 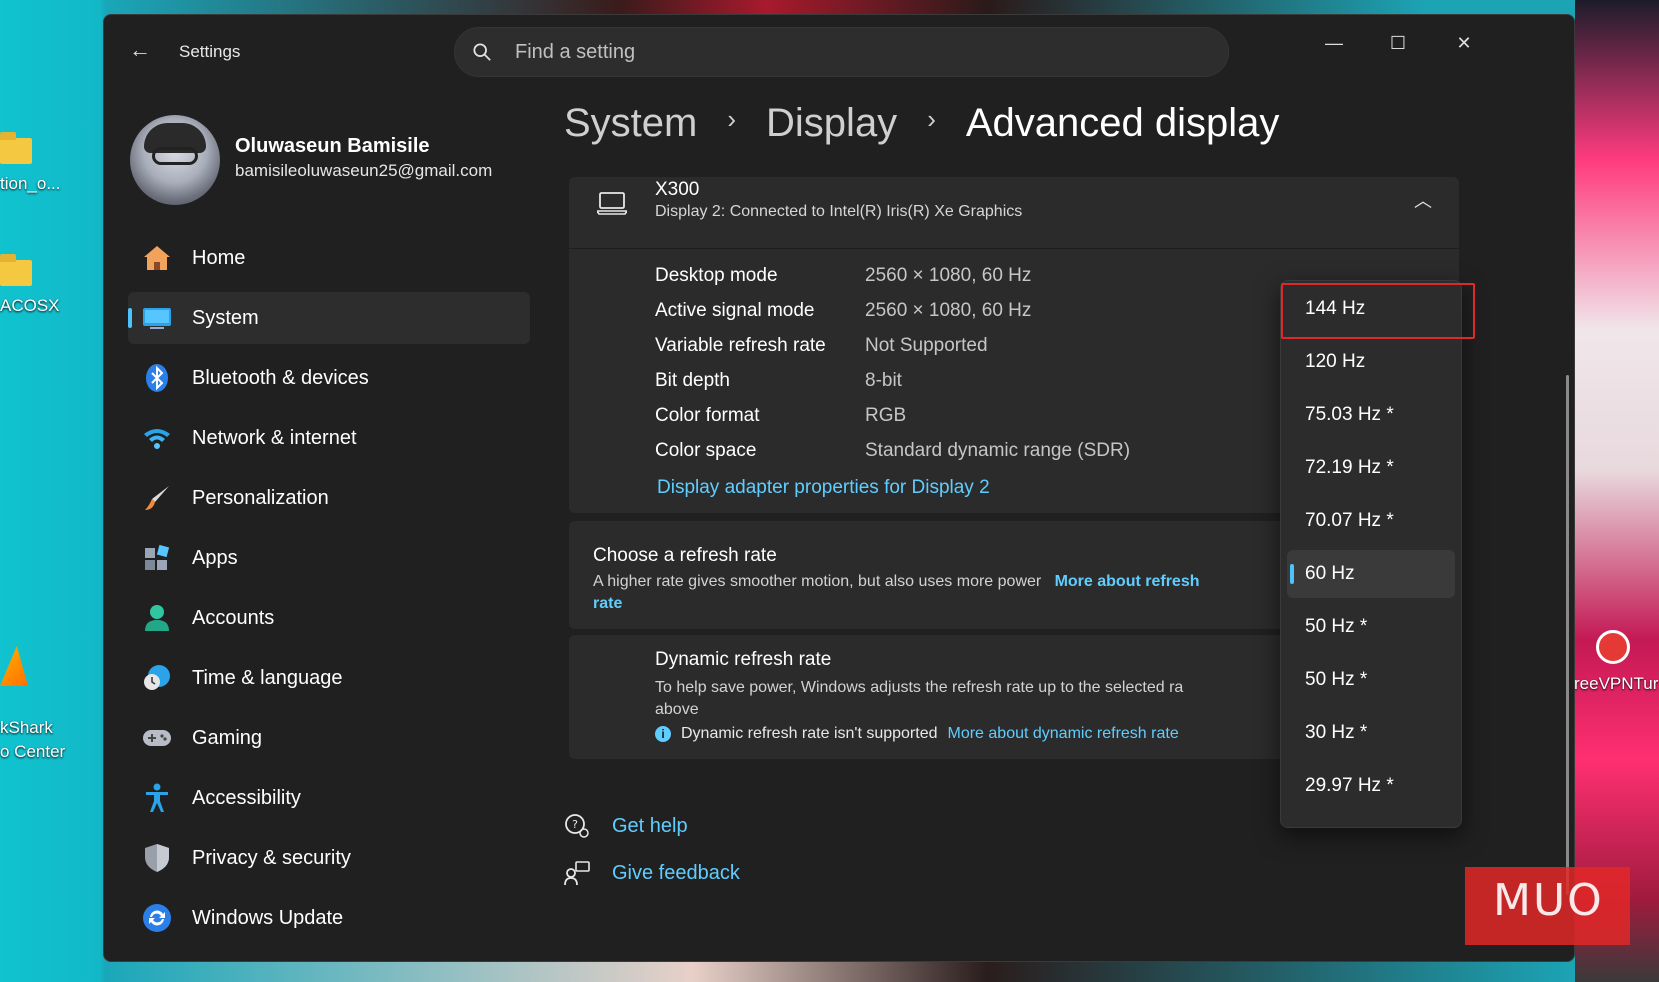 What do you see at coordinates (227, 737) in the screenshot?
I see `sidebar-item-label: Gaming` at bounding box center [227, 737].